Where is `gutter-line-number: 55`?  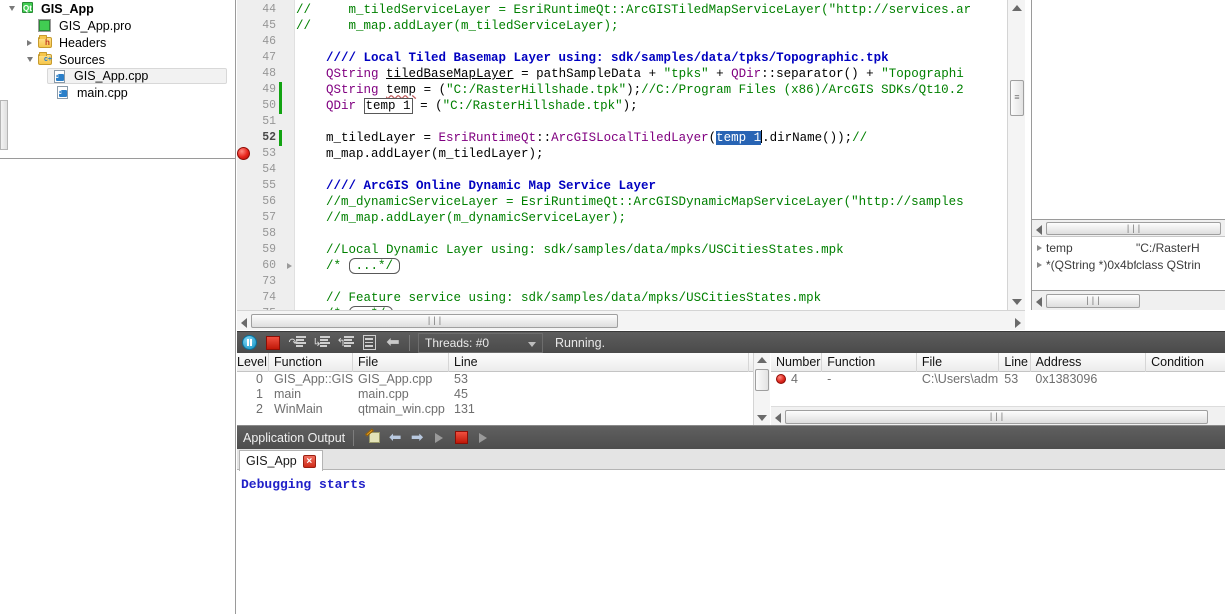 gutter-line-number: 55 is located at coordinates (266, 186).